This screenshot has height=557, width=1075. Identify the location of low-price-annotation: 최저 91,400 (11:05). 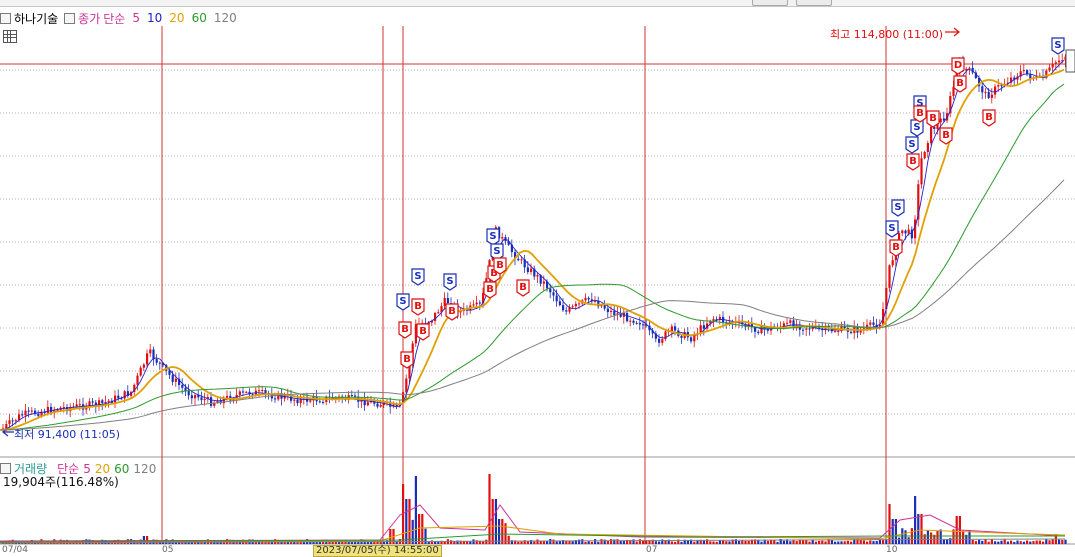
(67, 434).